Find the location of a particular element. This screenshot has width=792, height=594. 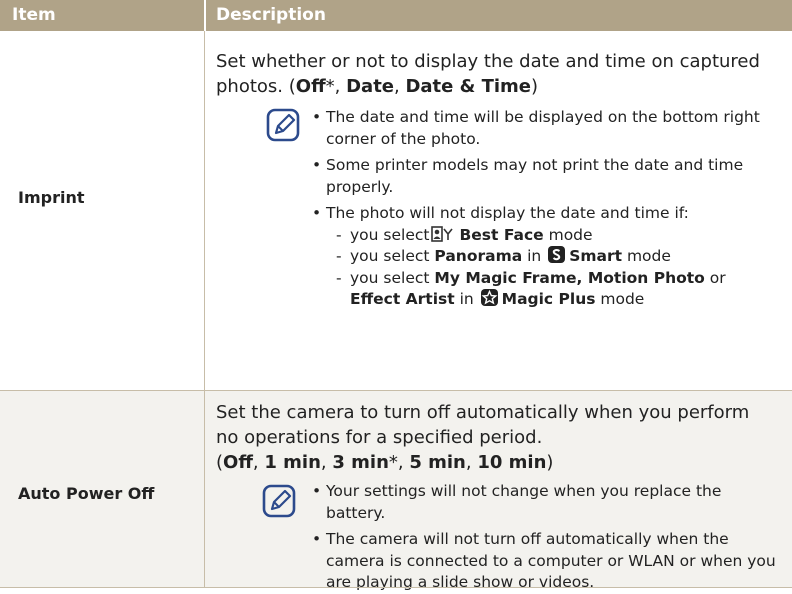

option-3-min: 3 min is located at coordinates (360, 462).